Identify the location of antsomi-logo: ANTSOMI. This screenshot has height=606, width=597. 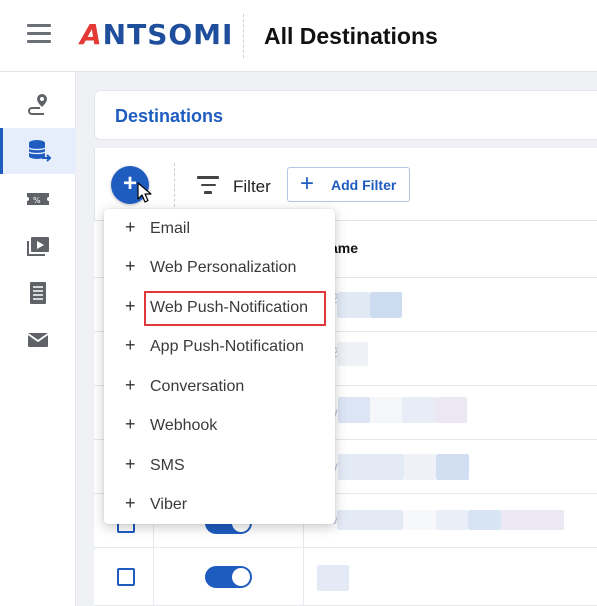
(156, 34).